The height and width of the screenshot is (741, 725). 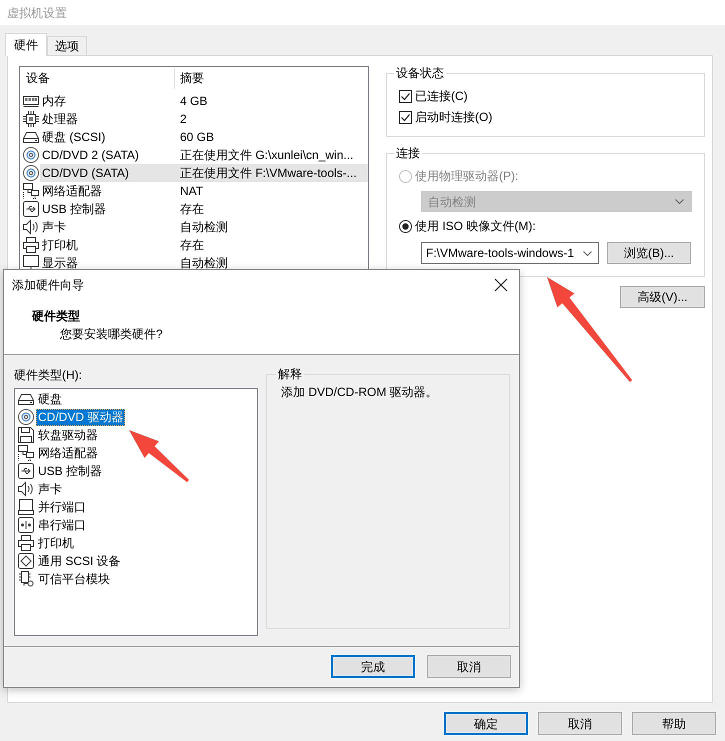 I want to click on hardware-type-item: 串行端口, so click(x=62, y=525).